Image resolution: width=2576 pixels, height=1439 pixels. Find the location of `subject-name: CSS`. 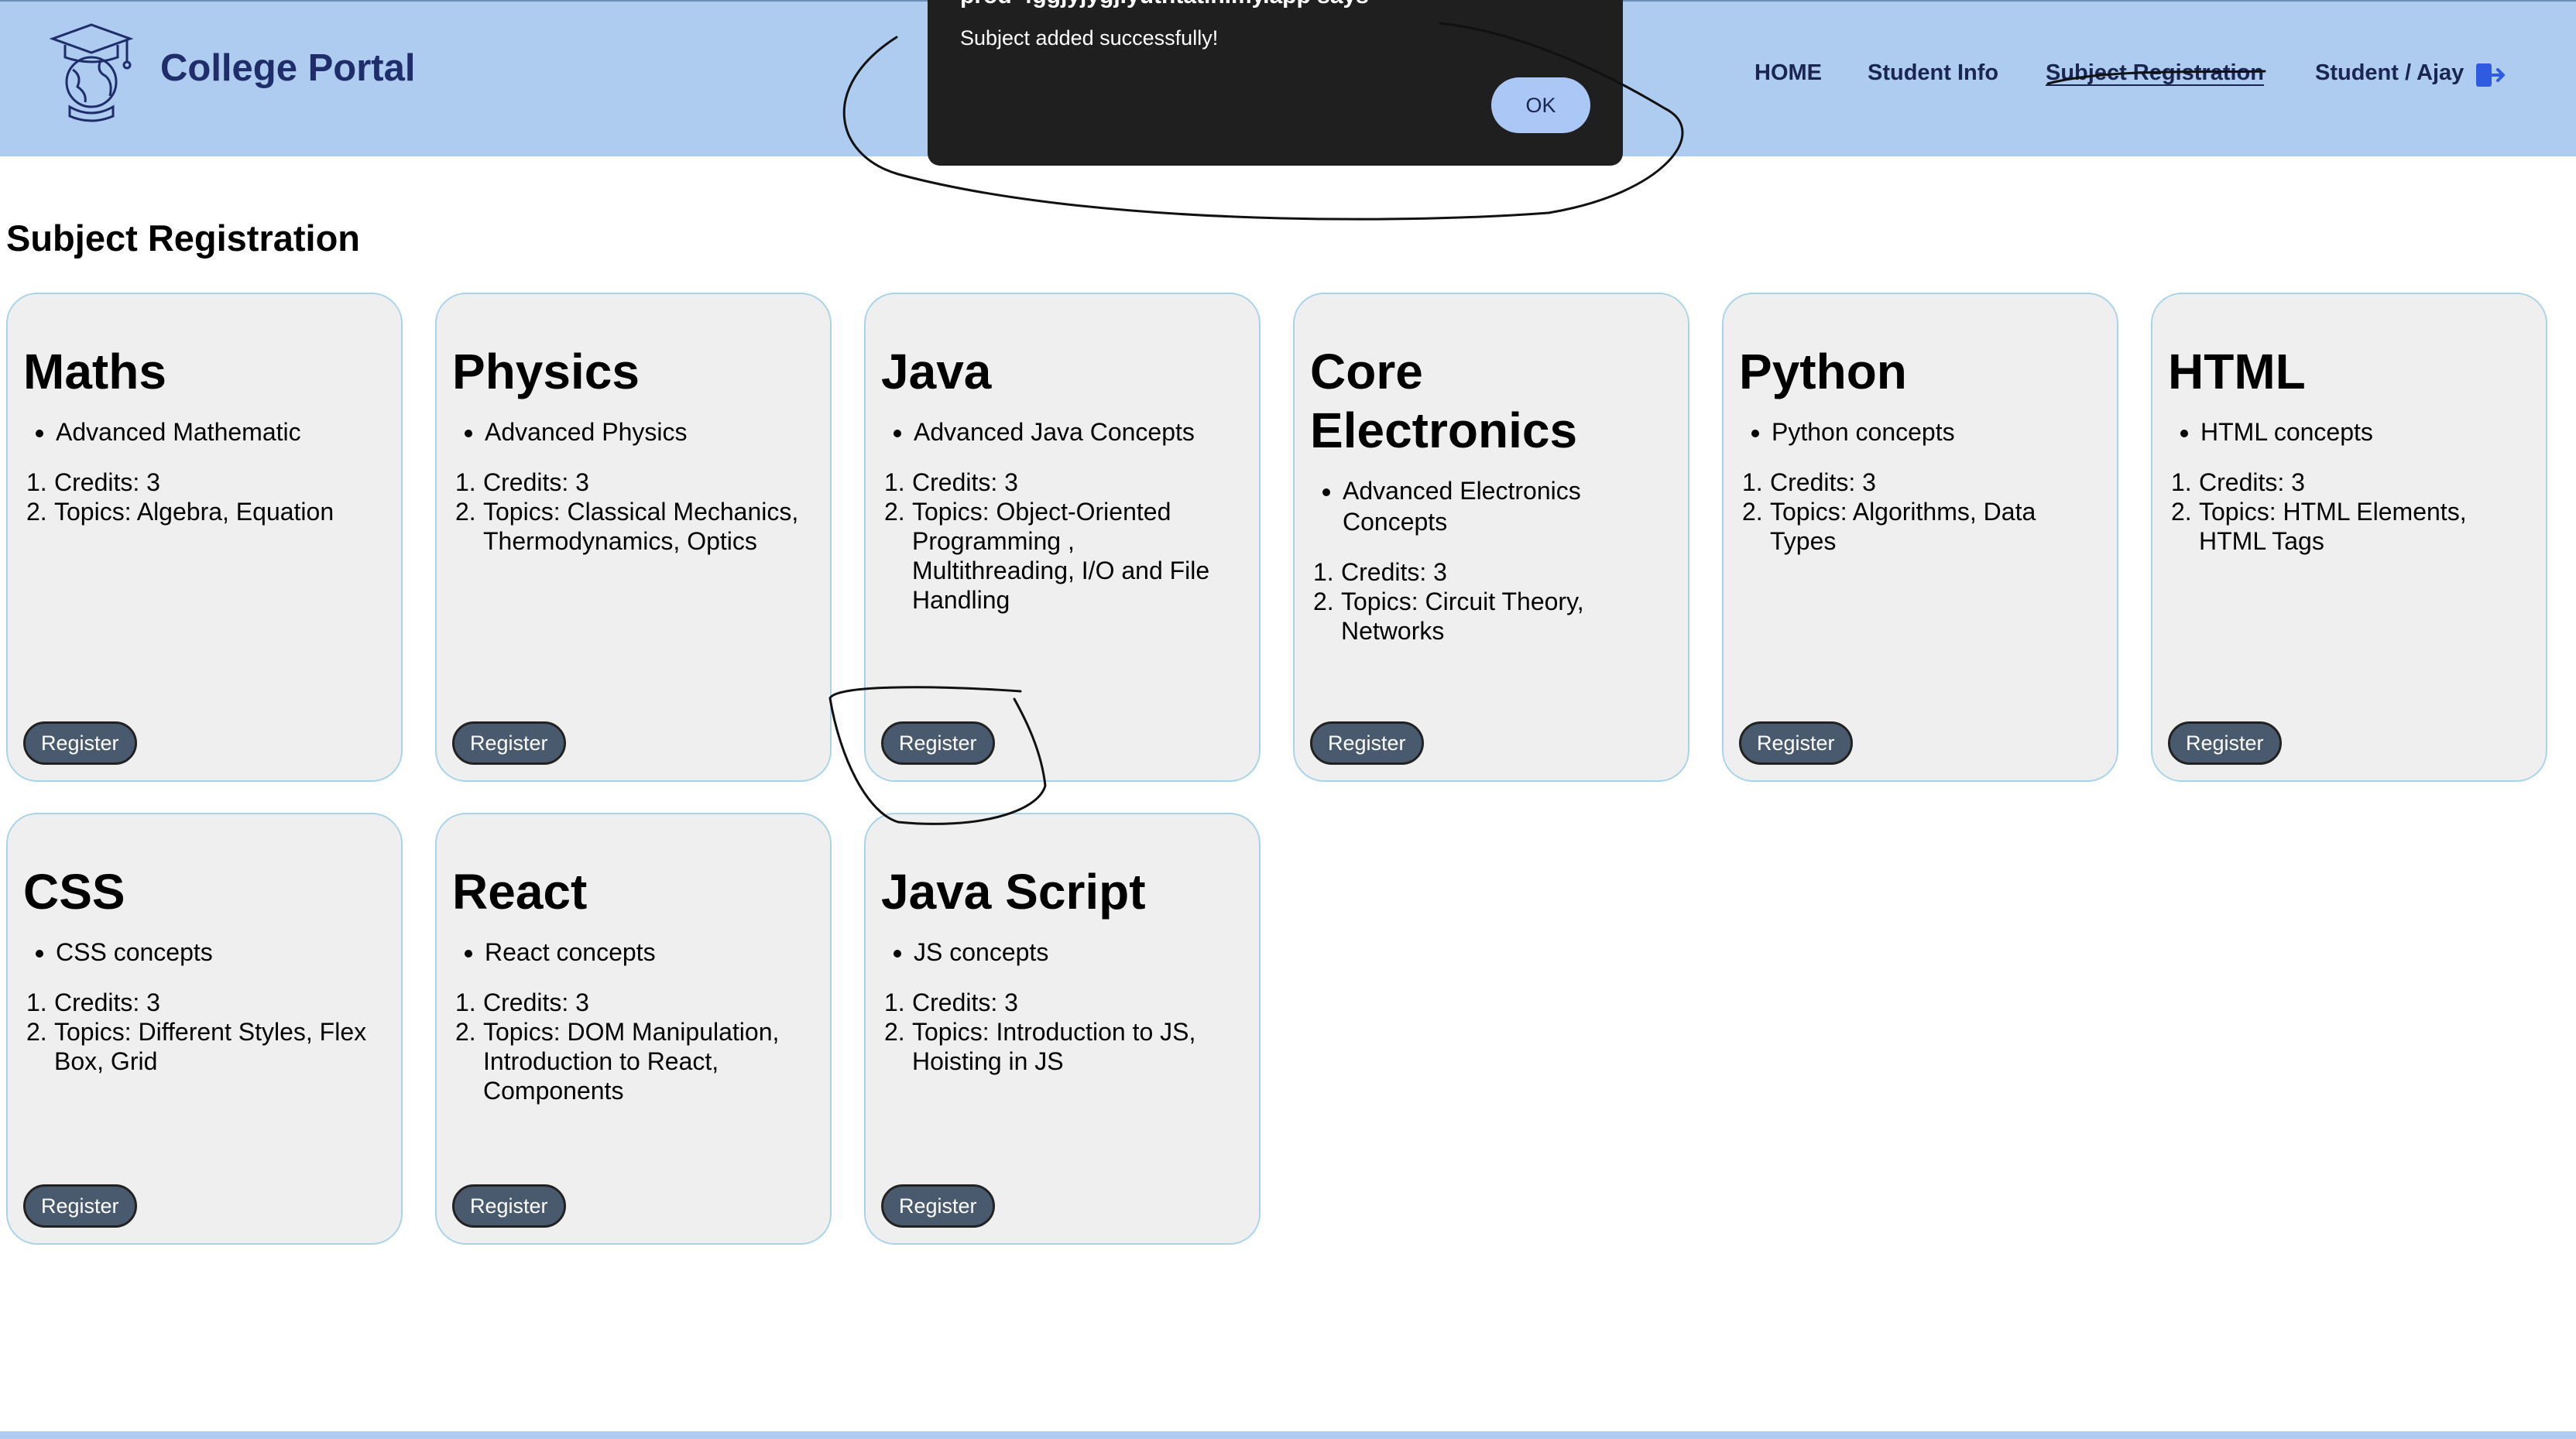

subject-name: CSS is located at coordinates (74, 892).